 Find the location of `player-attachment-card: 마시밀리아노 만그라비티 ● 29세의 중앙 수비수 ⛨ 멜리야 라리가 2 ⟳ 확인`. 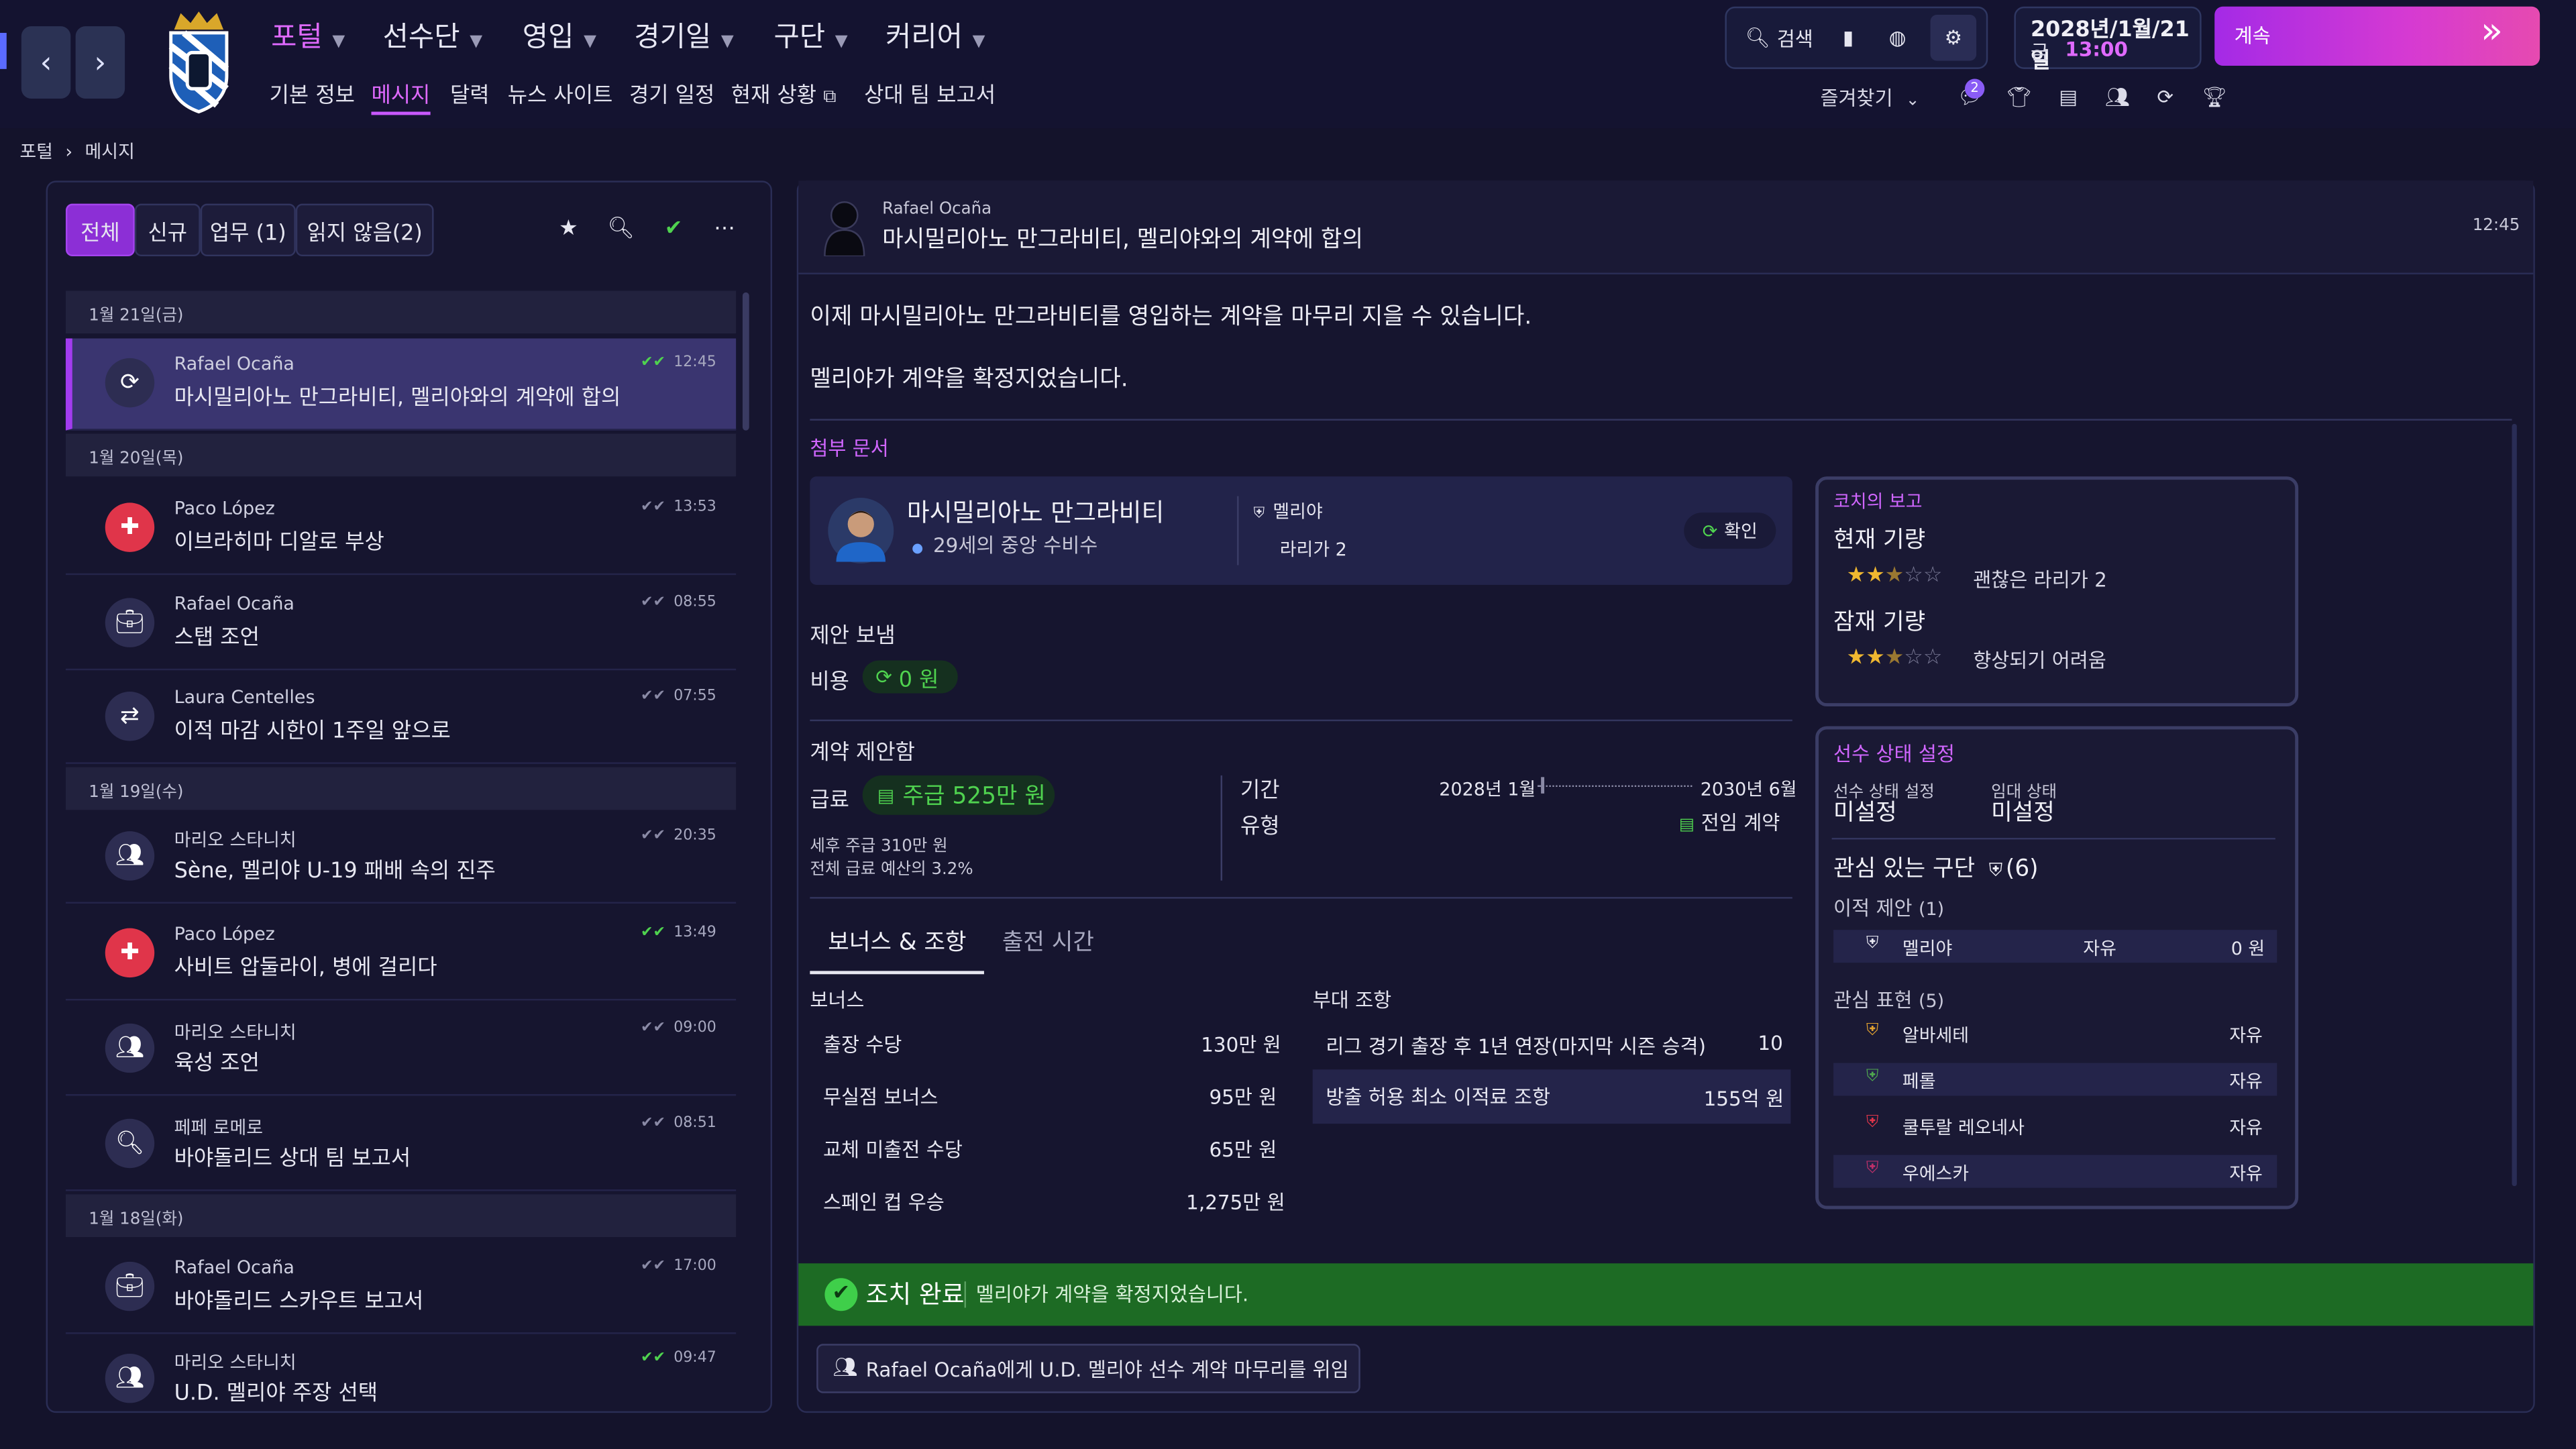

player-attachment-card: 마시밀리아노 만그라비티 ● 29세의 중앙 수비수 ⛨ 멜리야 라리가 2 ⟳ 확인 is located at coordinates (1301, 530).